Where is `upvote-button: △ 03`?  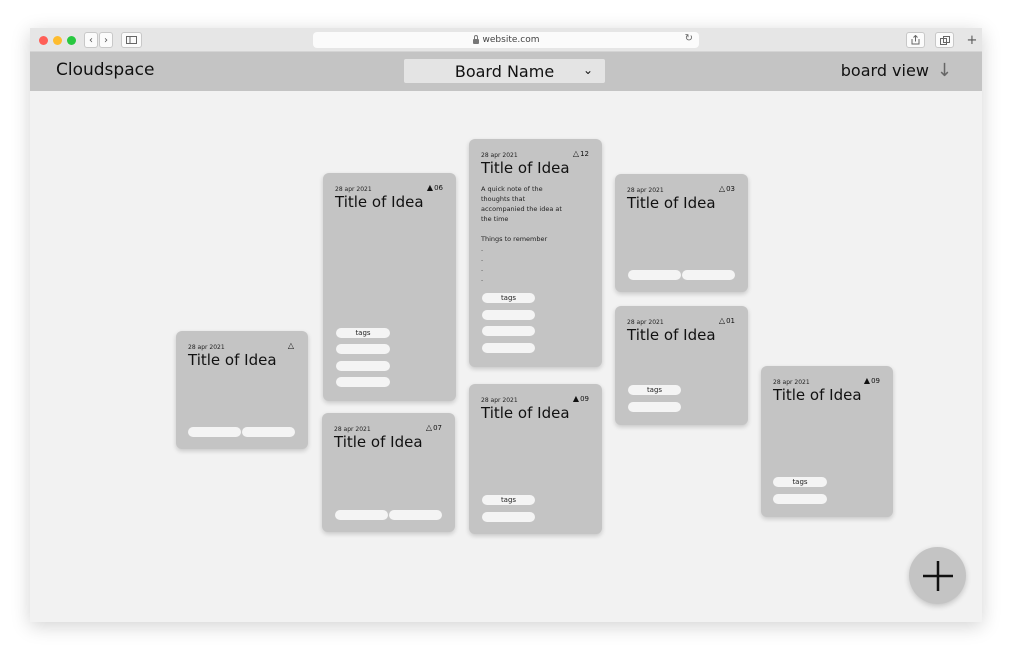 upvote-button: △ 03 is located at coordinates (726, 189).